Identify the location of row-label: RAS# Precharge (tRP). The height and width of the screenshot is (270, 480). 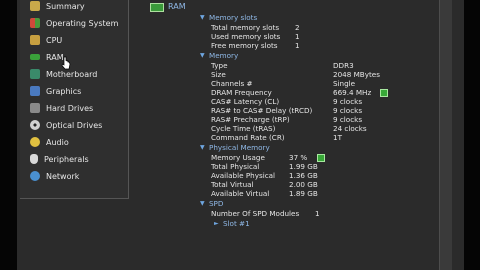
(250, 119).